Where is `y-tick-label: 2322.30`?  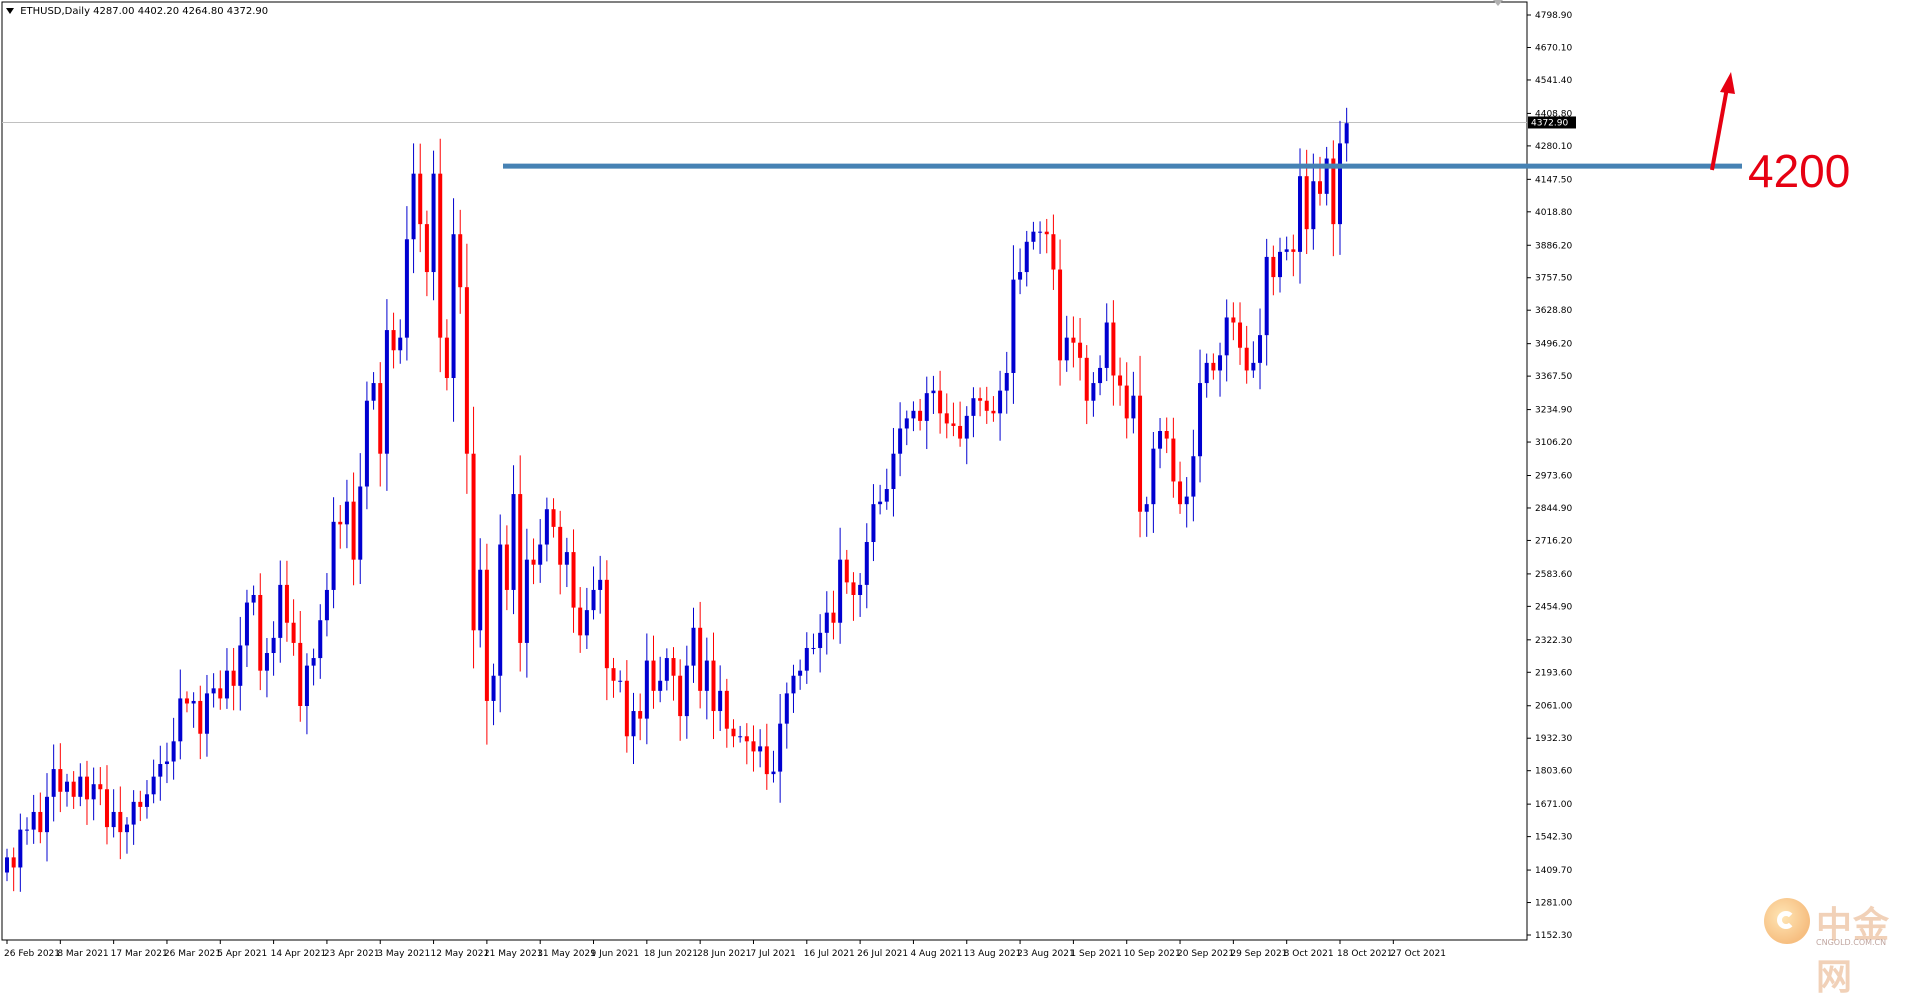 y-tick-label: 2322.30 is located at coordinates (1553, 641).